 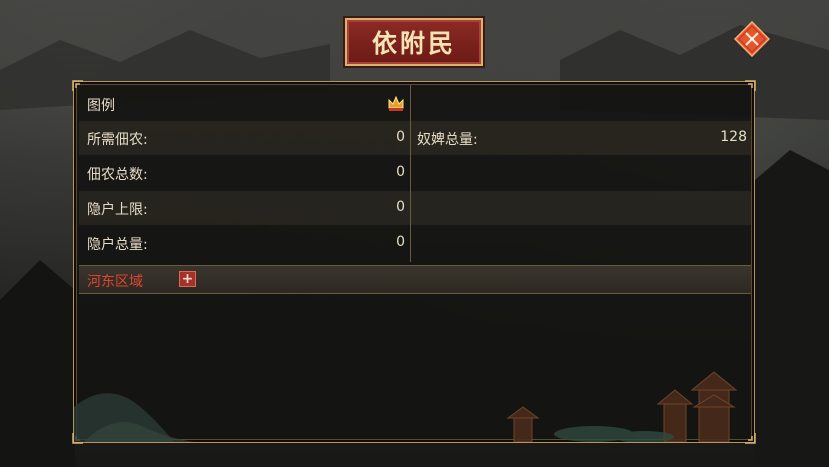 What do you see at coordinates (117, 210) in the screenshot?
I see `stat-label: 隐户上限:` at bounding box center [117, 210].